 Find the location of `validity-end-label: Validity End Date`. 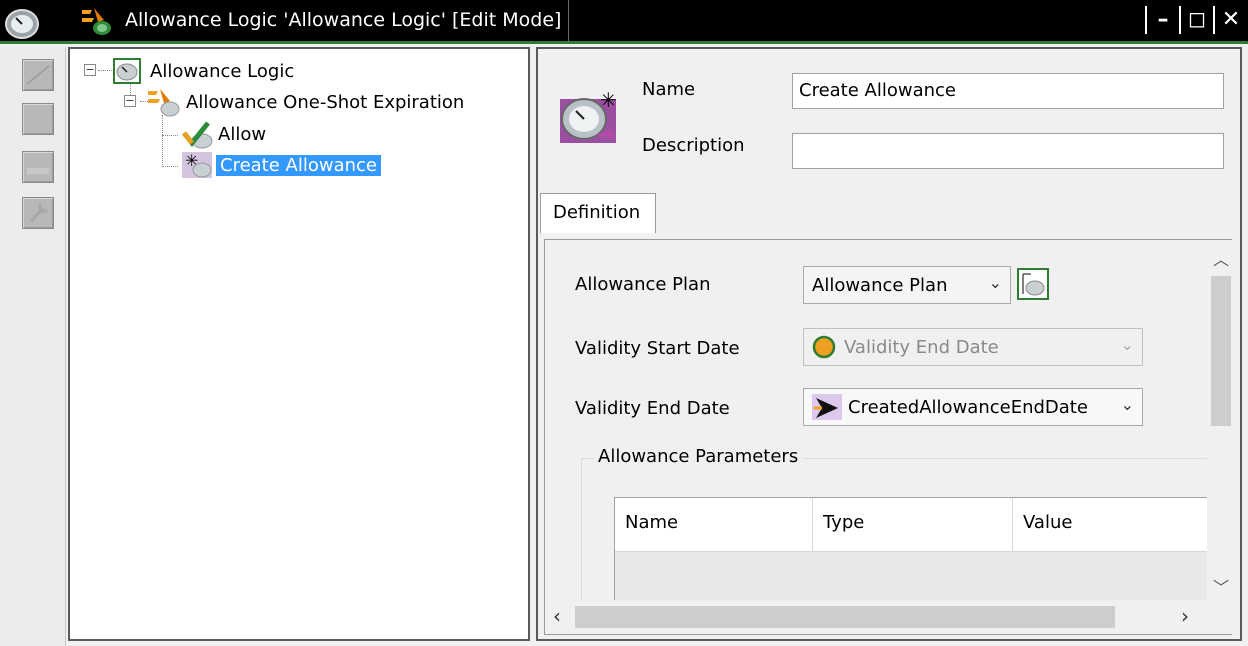

validity-end-label: Validity End Date is located at coordinates (652, 408).